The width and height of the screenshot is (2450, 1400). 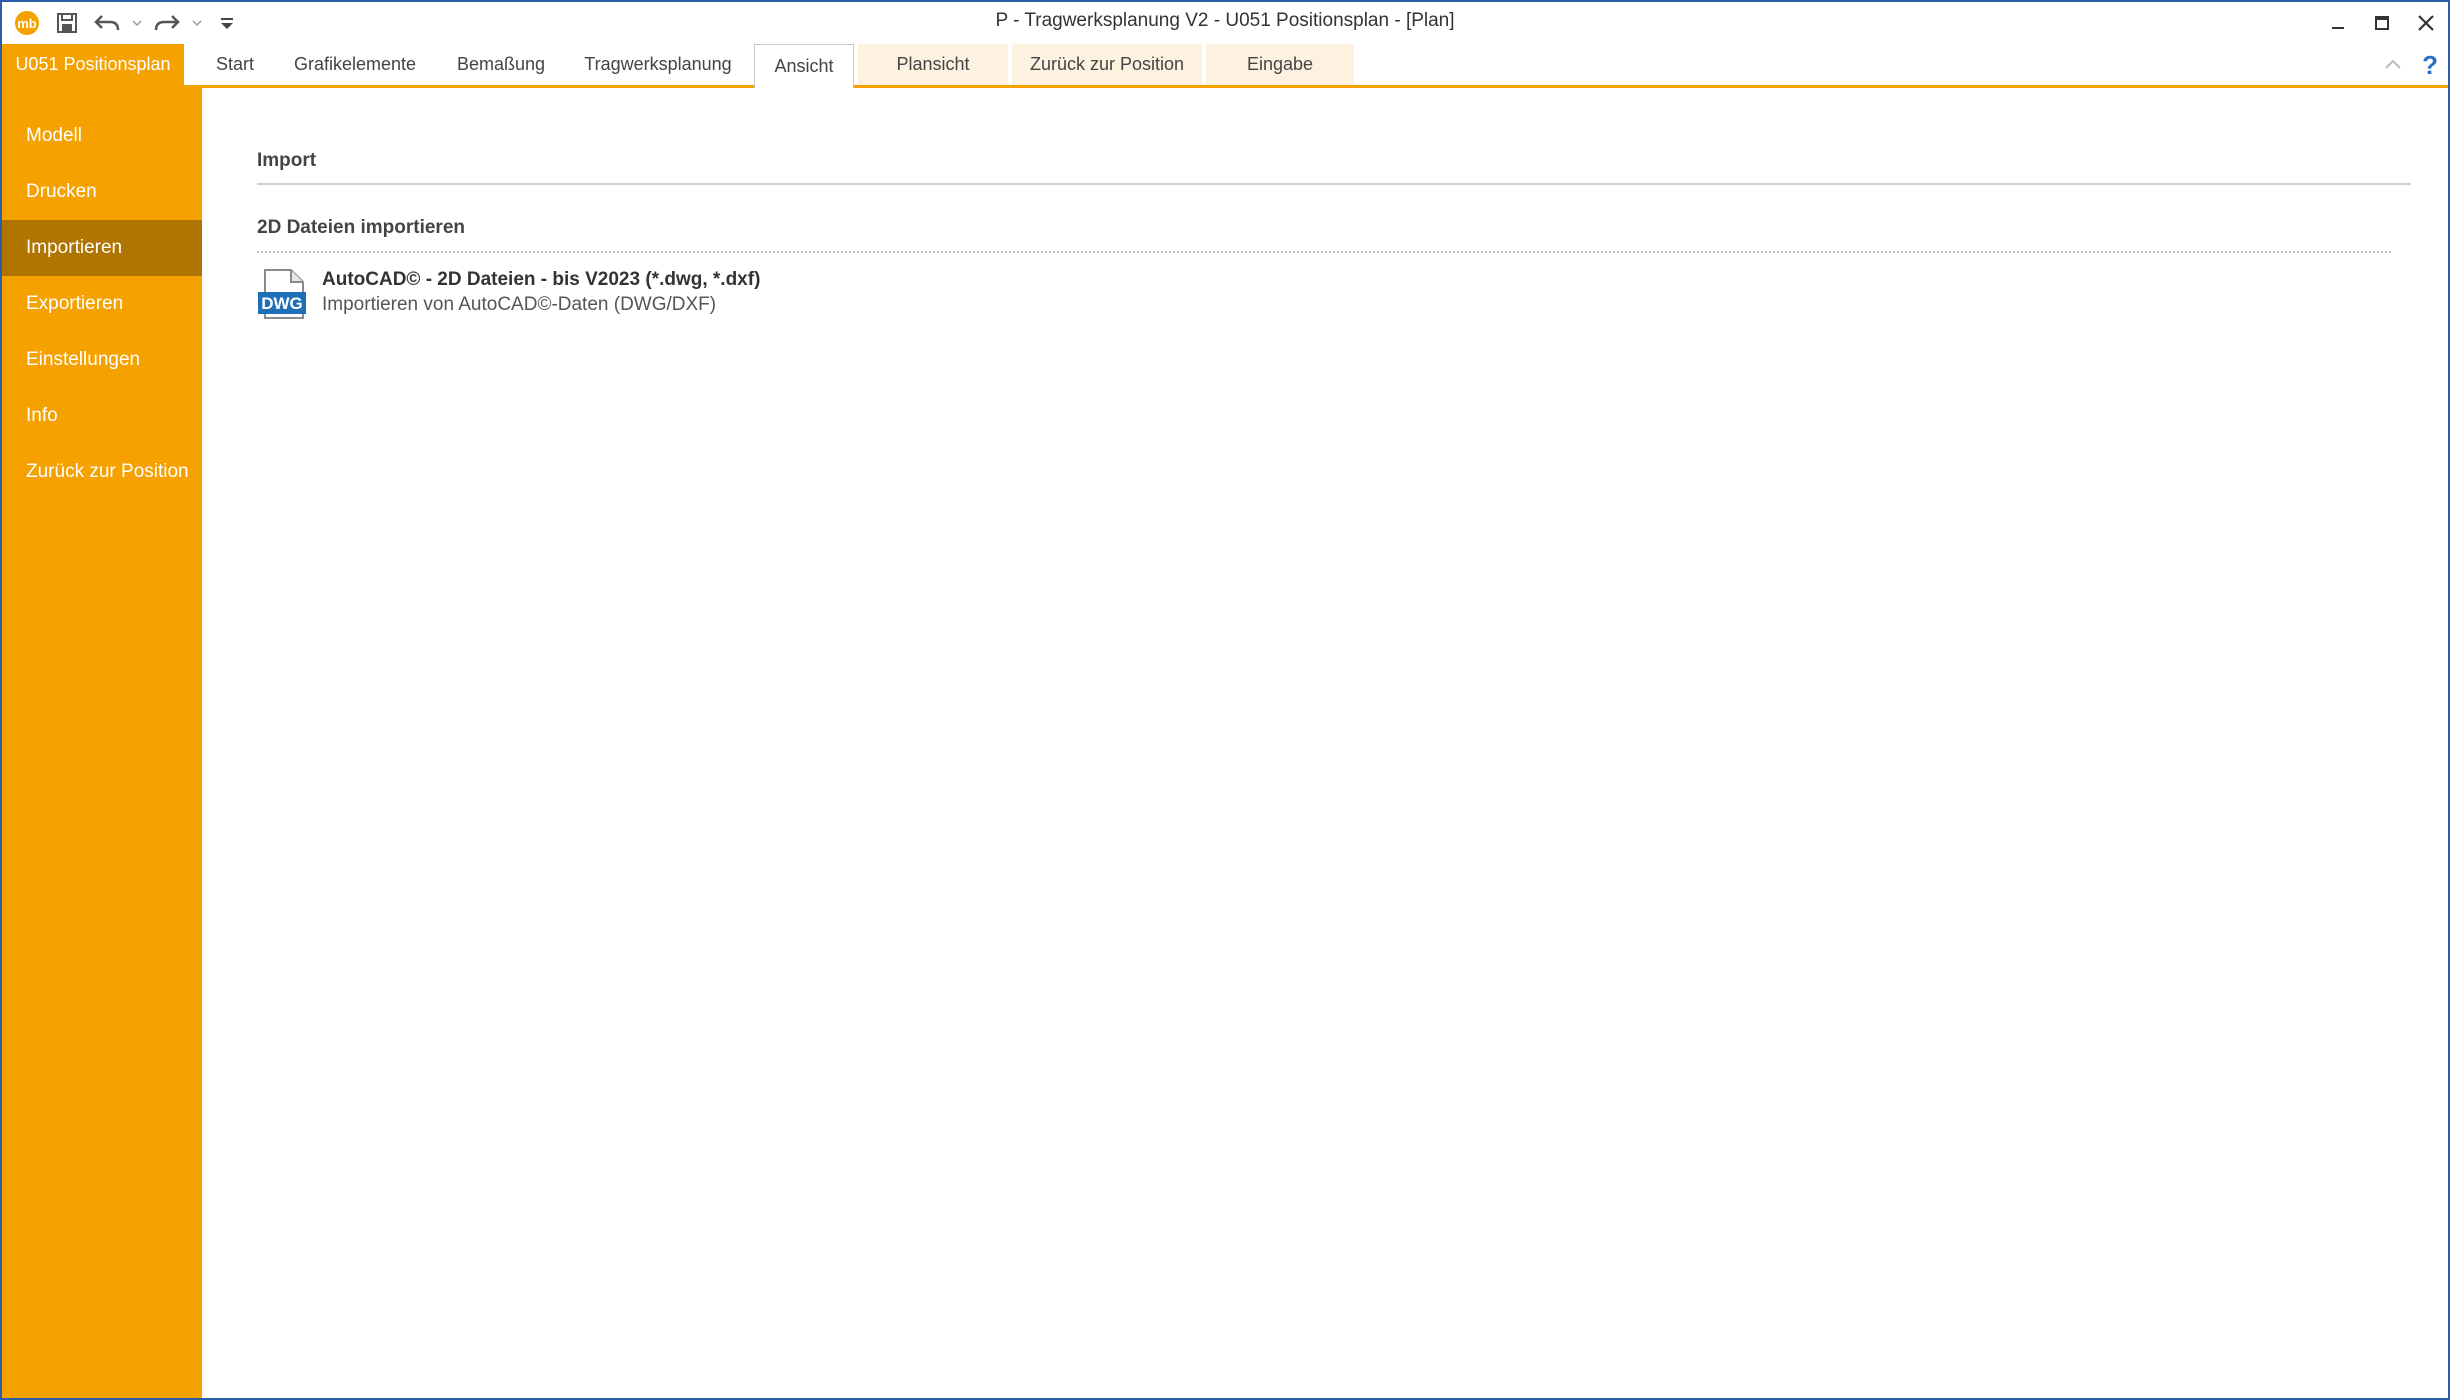 What do you see at coordinates (102, 136) in the screenshot?
I see `sidebar-item-modell: Modell` at bounding box center [102, 136].